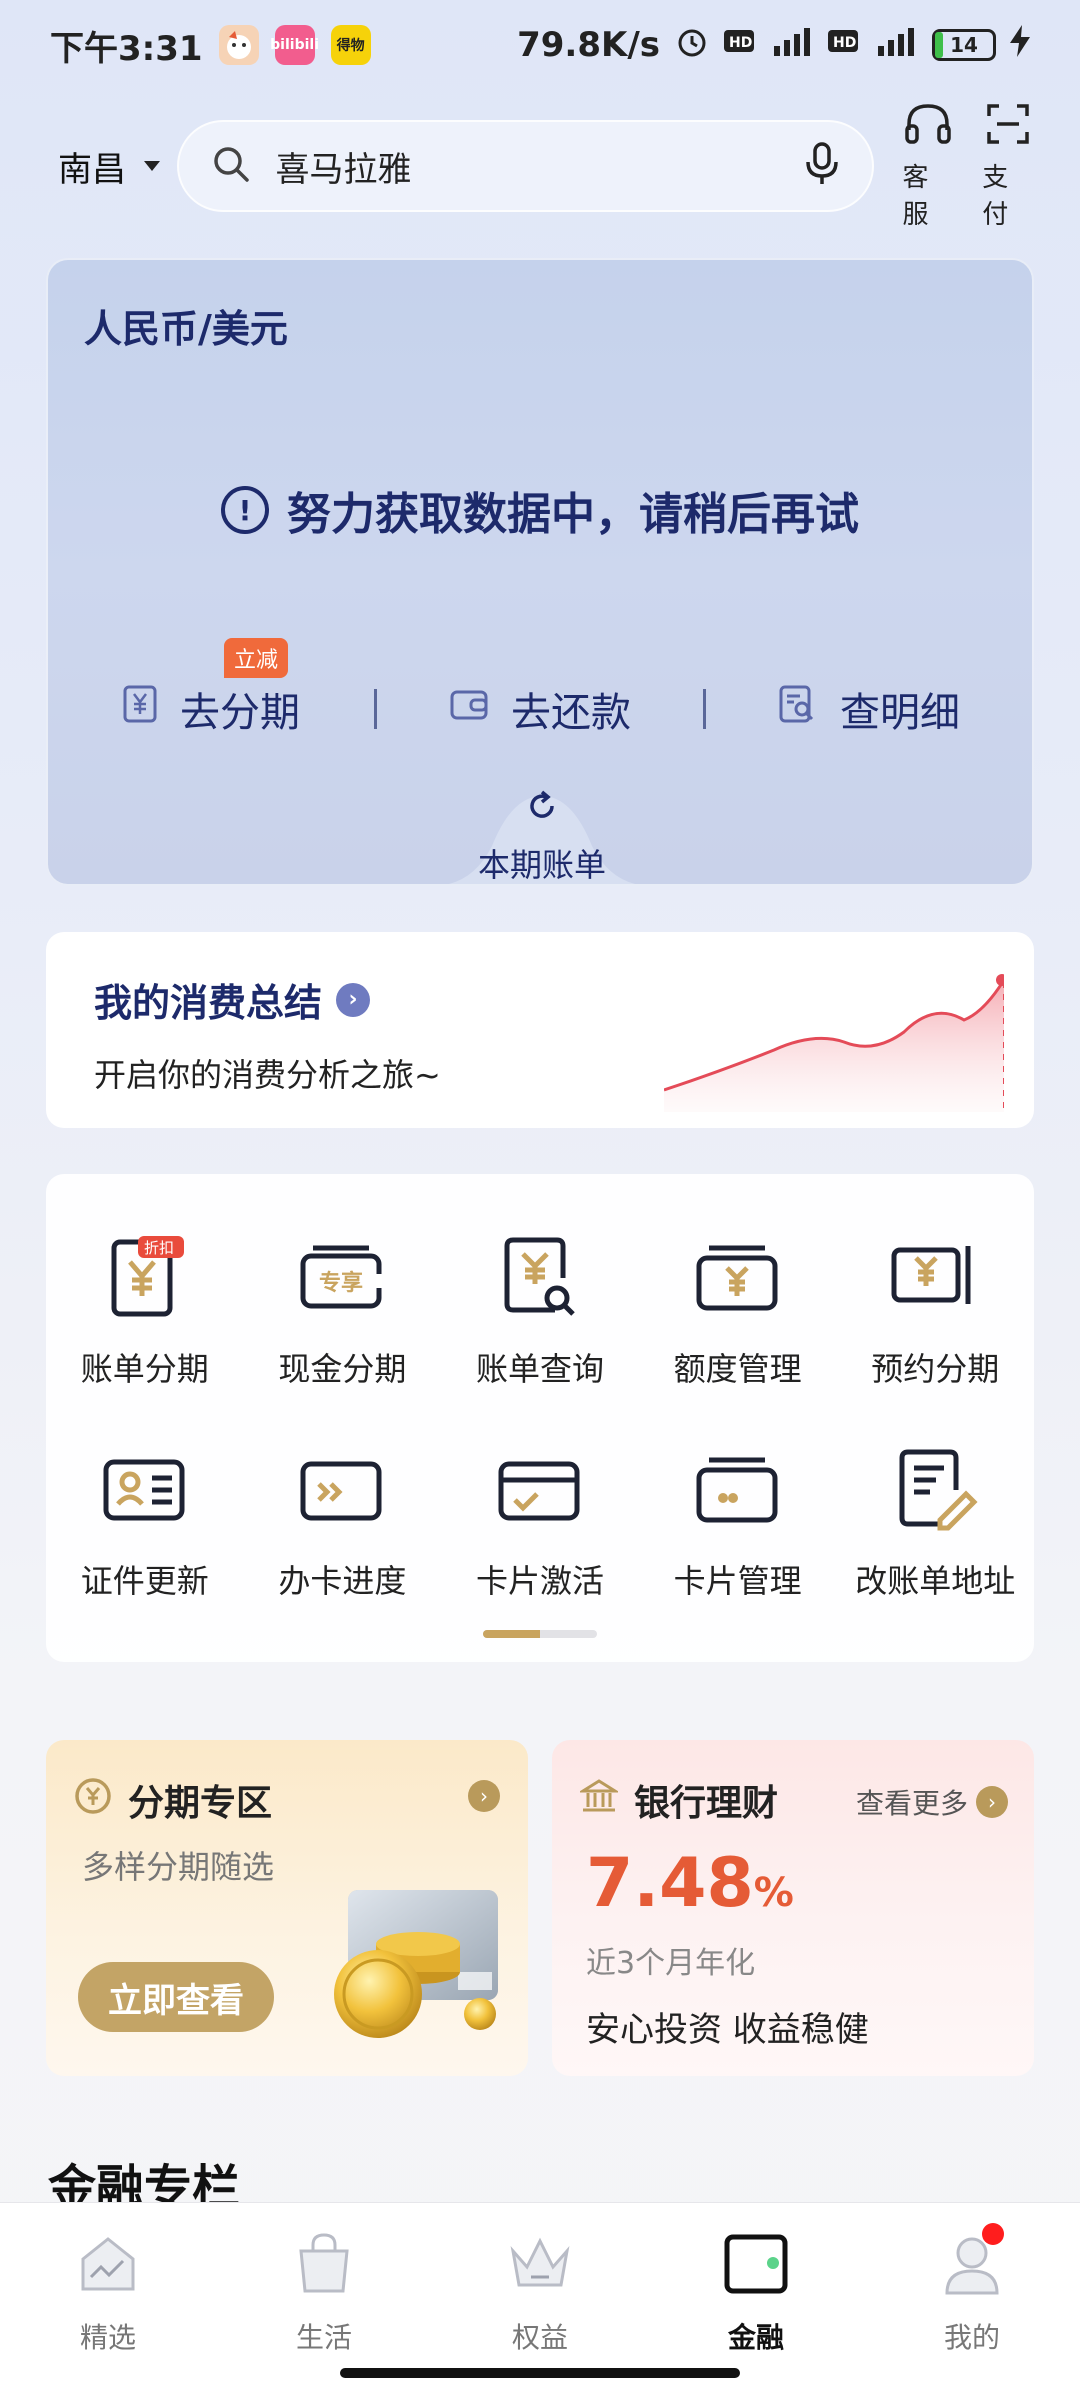  What do you see at coordinates (935, 1491) in the screenshot?
I see `bill-address-icon` at bounding box center [935, 1491].